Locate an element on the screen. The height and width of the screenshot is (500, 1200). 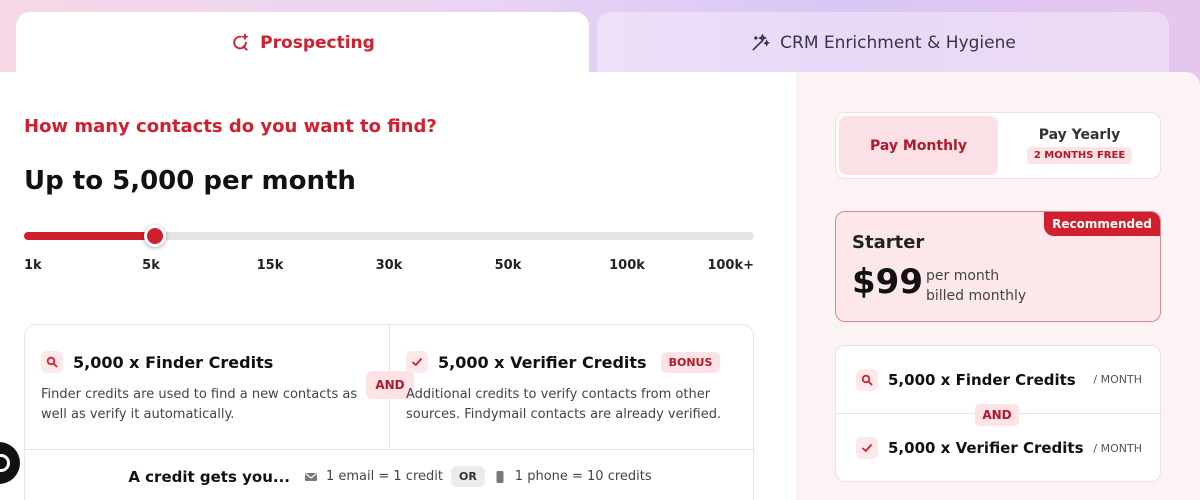
tab-crm-enrichment: CRM Enrichment & Hygiene is located at coordinates (883, 43).